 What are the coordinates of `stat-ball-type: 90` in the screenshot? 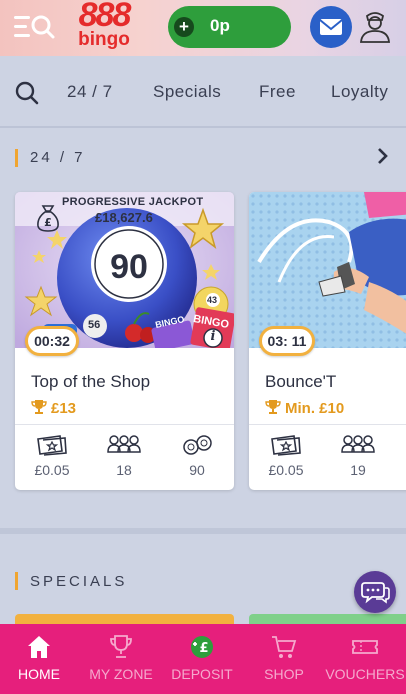 It's located at (197, 456).